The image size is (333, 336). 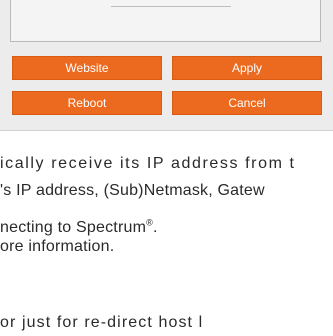 What do you see at coordinates (155, 227) in the screenshot?
I see `spectrum-period: .` at bounding box center [155, 227].